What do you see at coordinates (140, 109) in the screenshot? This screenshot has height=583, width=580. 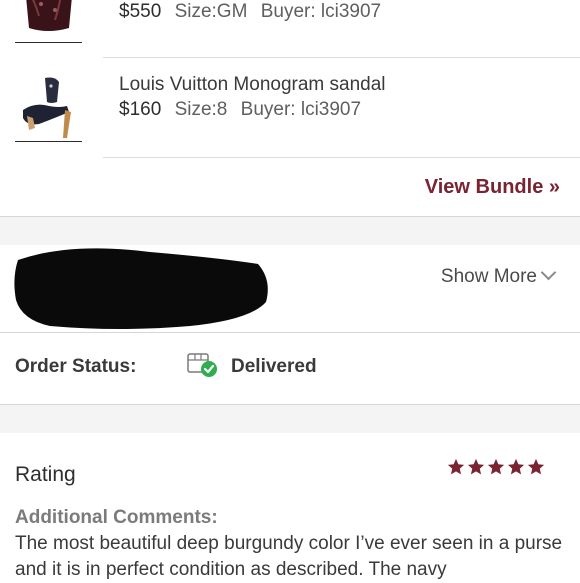 I see `item-price: $160` at bounding box center [140, 109].